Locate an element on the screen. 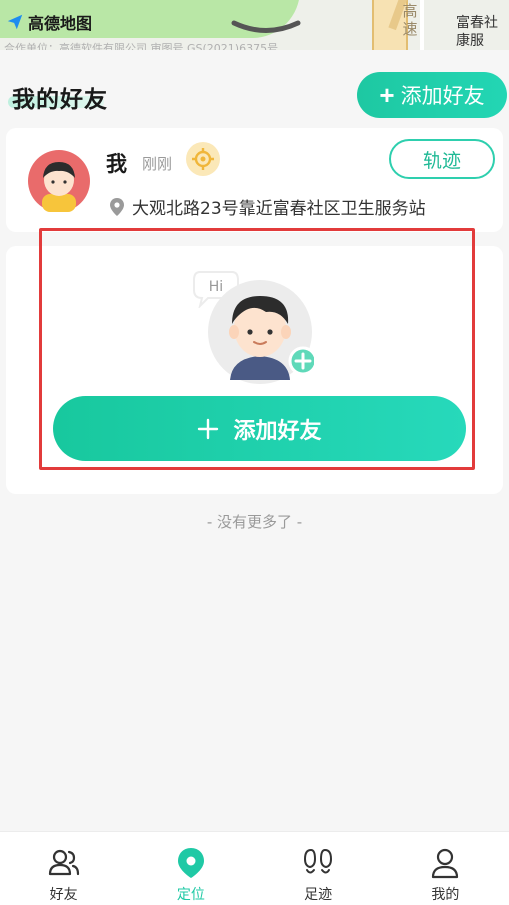 Image resolution: width=509 pixels, height=905 pixels. plus-icon: + is located at coordinates (387, 95).